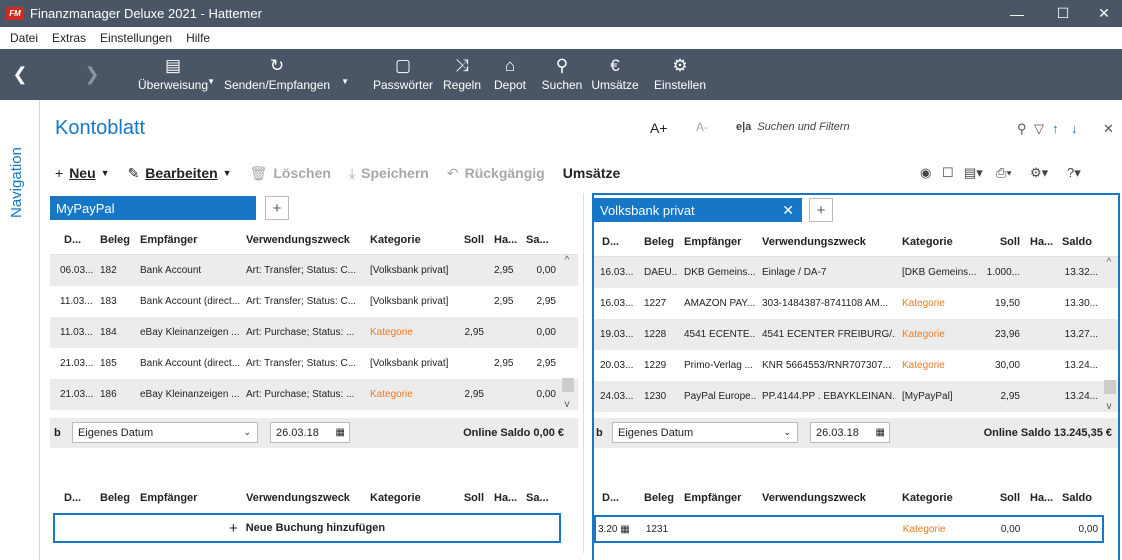 The height and width of the screenshot is (560, 1122). I want to click on delete-button: 🗑 Löschen, so click(290, 173).